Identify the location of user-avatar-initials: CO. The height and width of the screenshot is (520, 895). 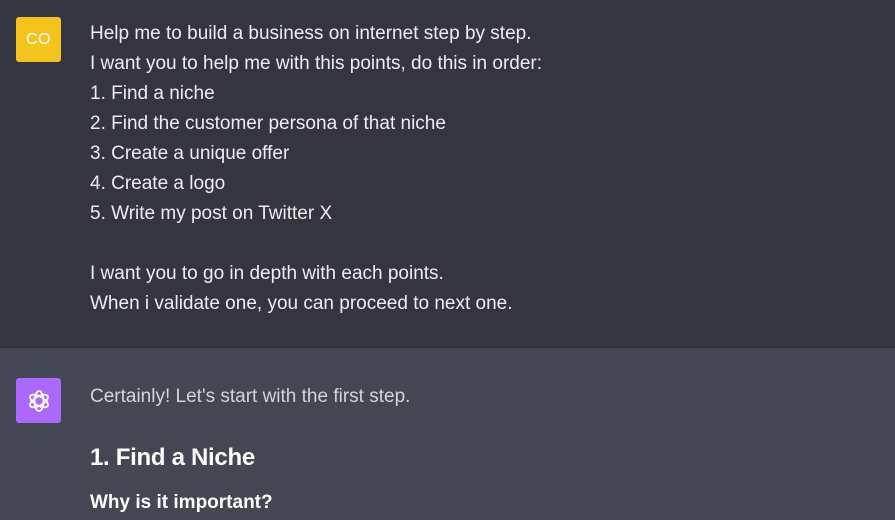
(38, 39).